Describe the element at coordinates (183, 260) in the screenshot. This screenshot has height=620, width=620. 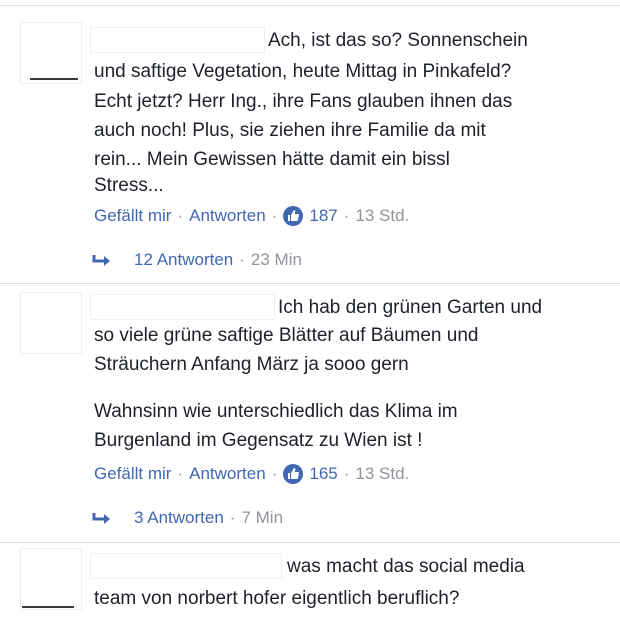
I see `replies-count-label: 12 Antworten` at that location.